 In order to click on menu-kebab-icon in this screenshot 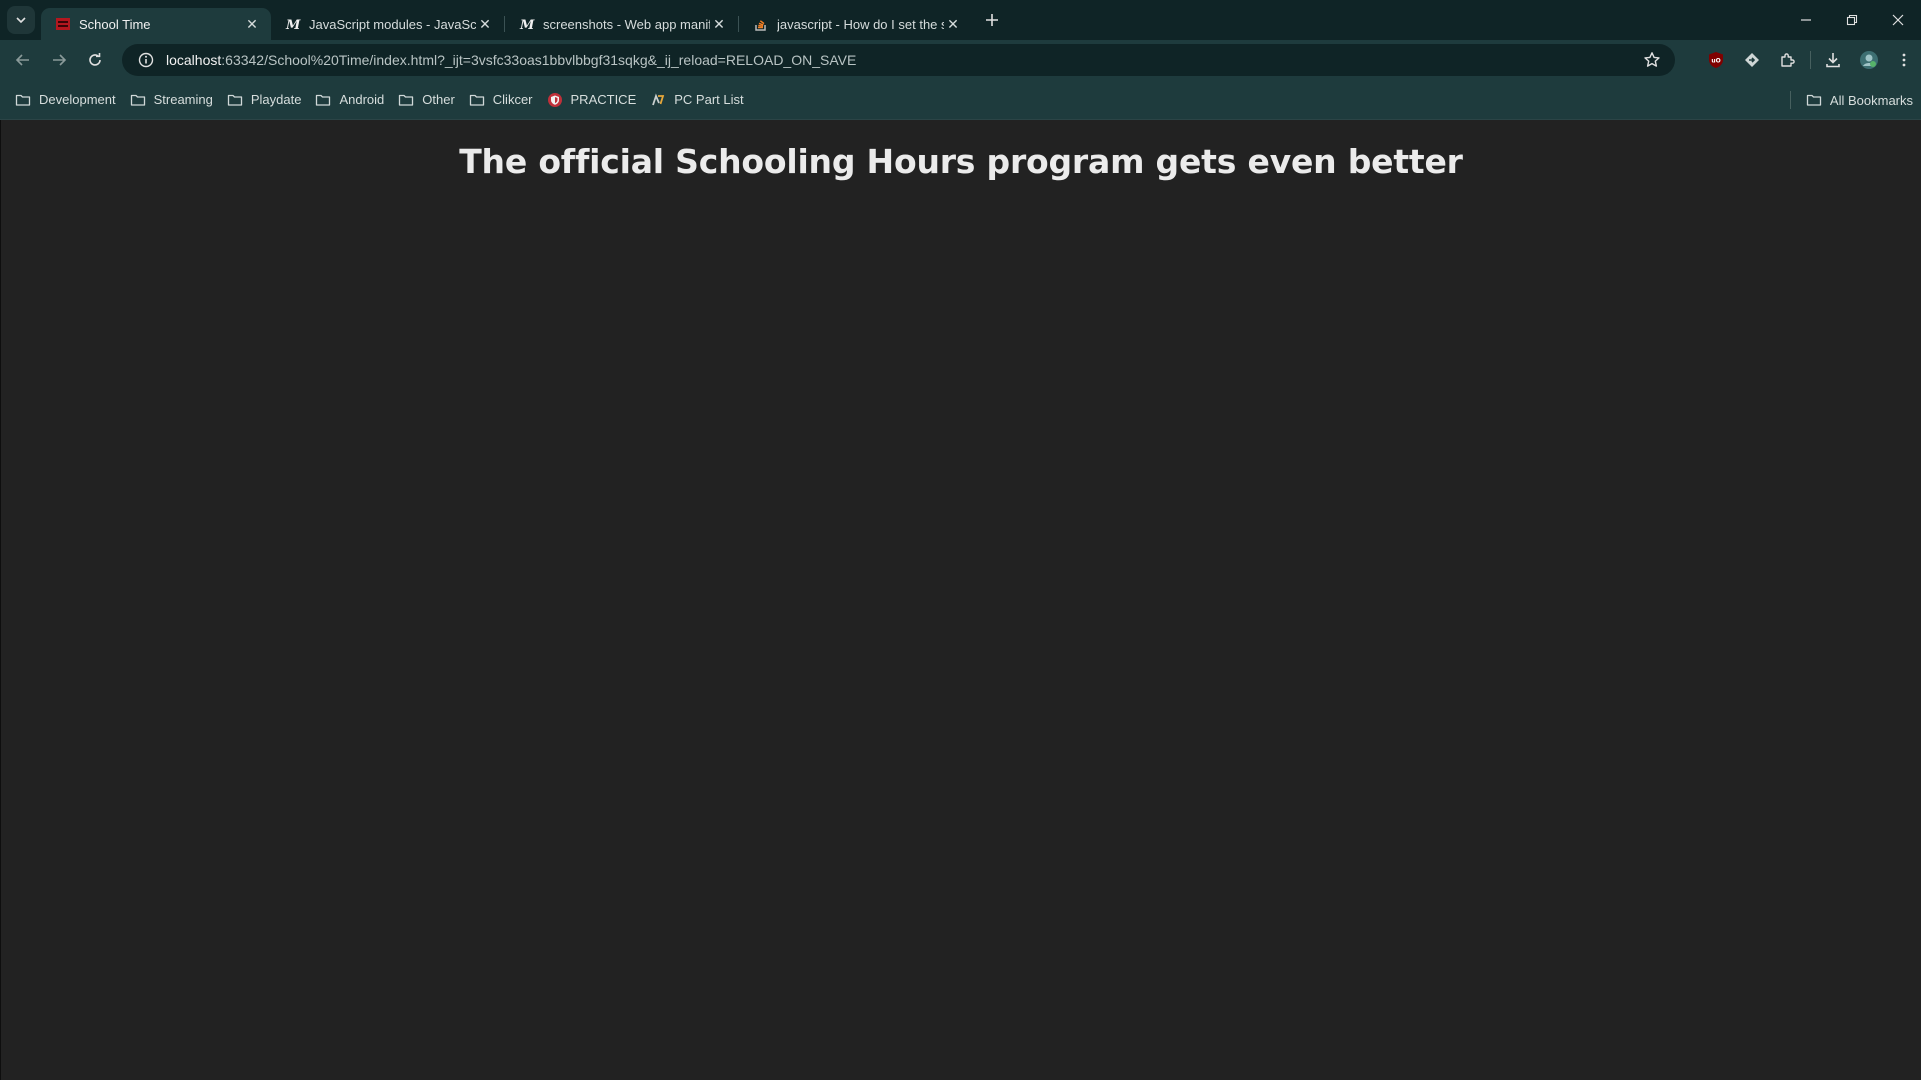, I will do `click(1904, 60)`.